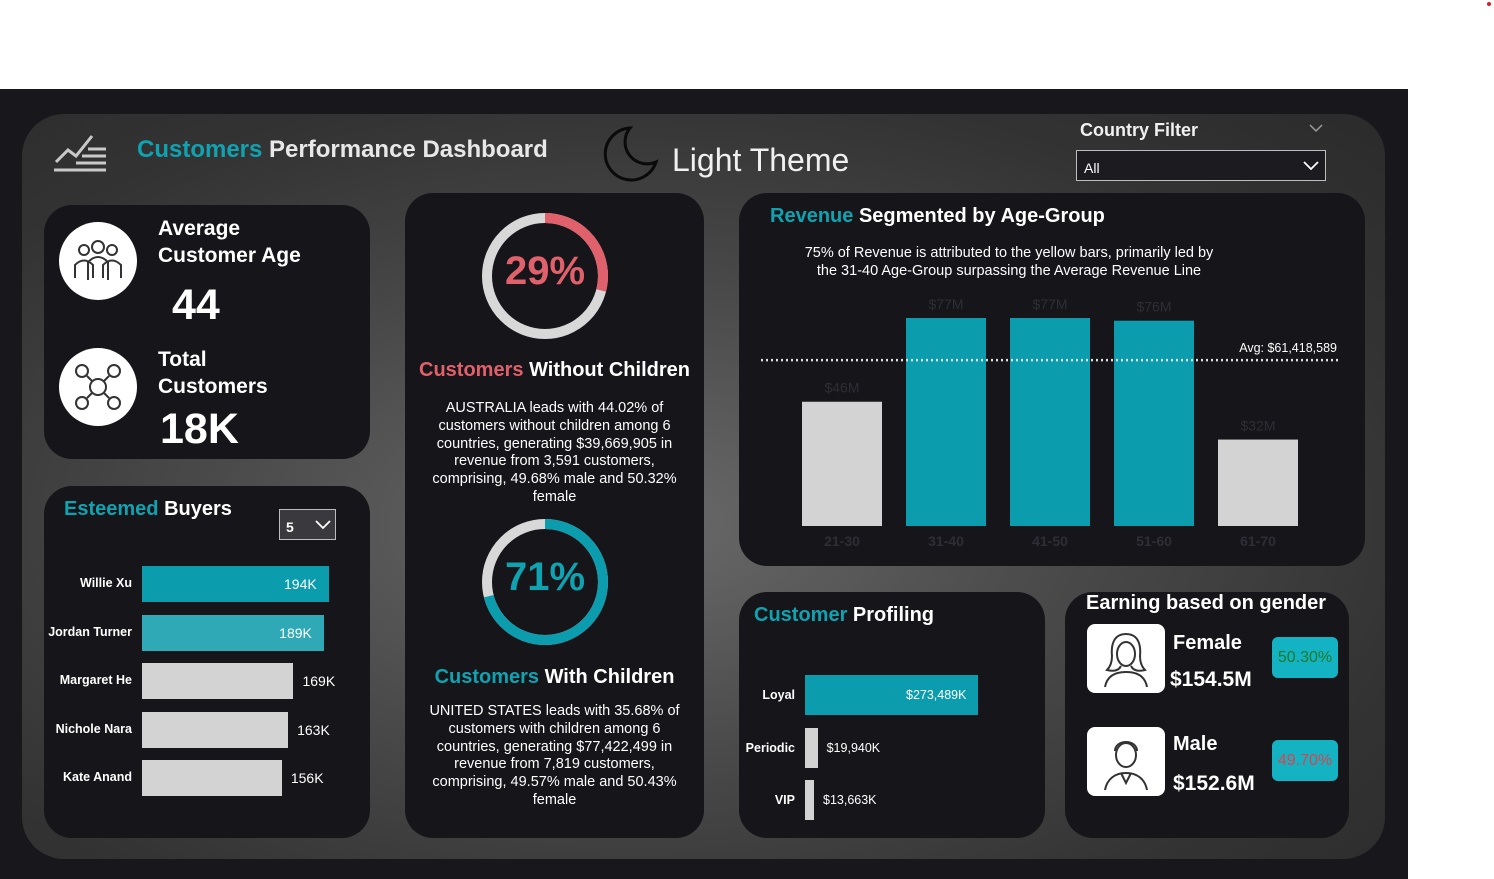  Describe the element at coordinates (471, 370) in the screenshot. I see `without-title-accent: Customers` at that location.